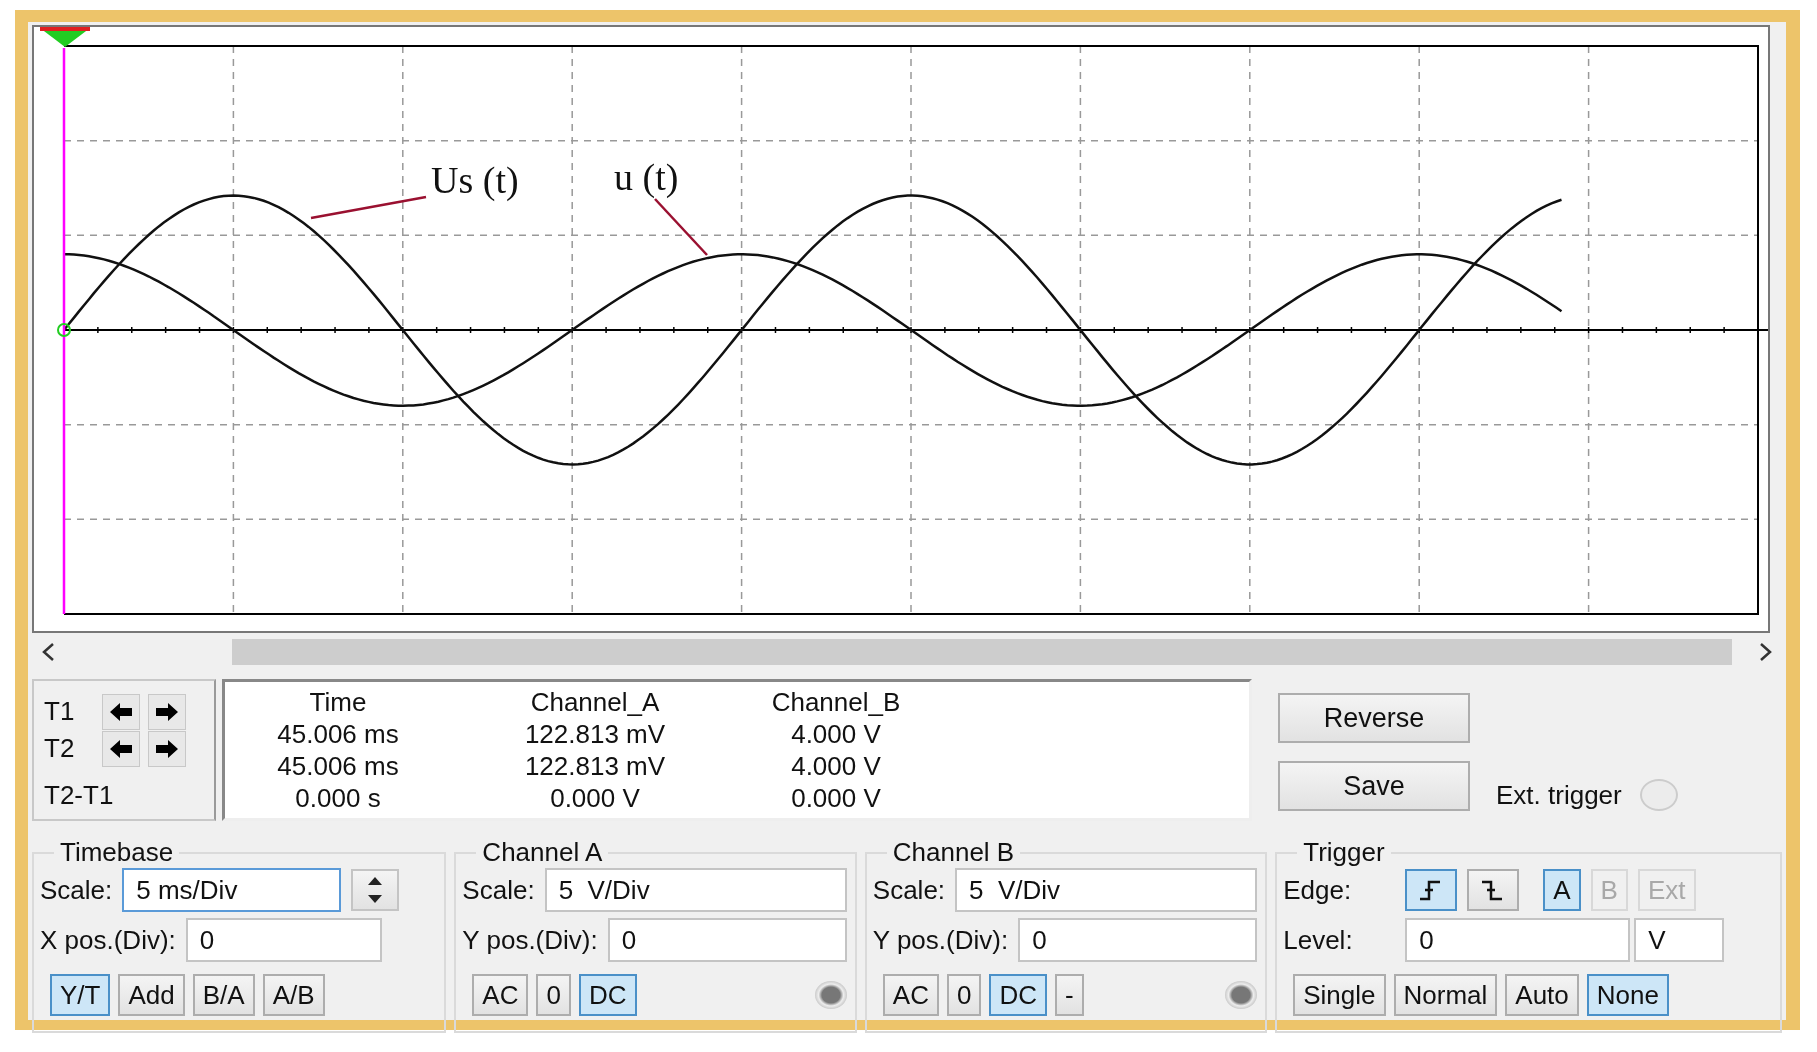  I want to click on unit-field: V, so click(1679, 940).